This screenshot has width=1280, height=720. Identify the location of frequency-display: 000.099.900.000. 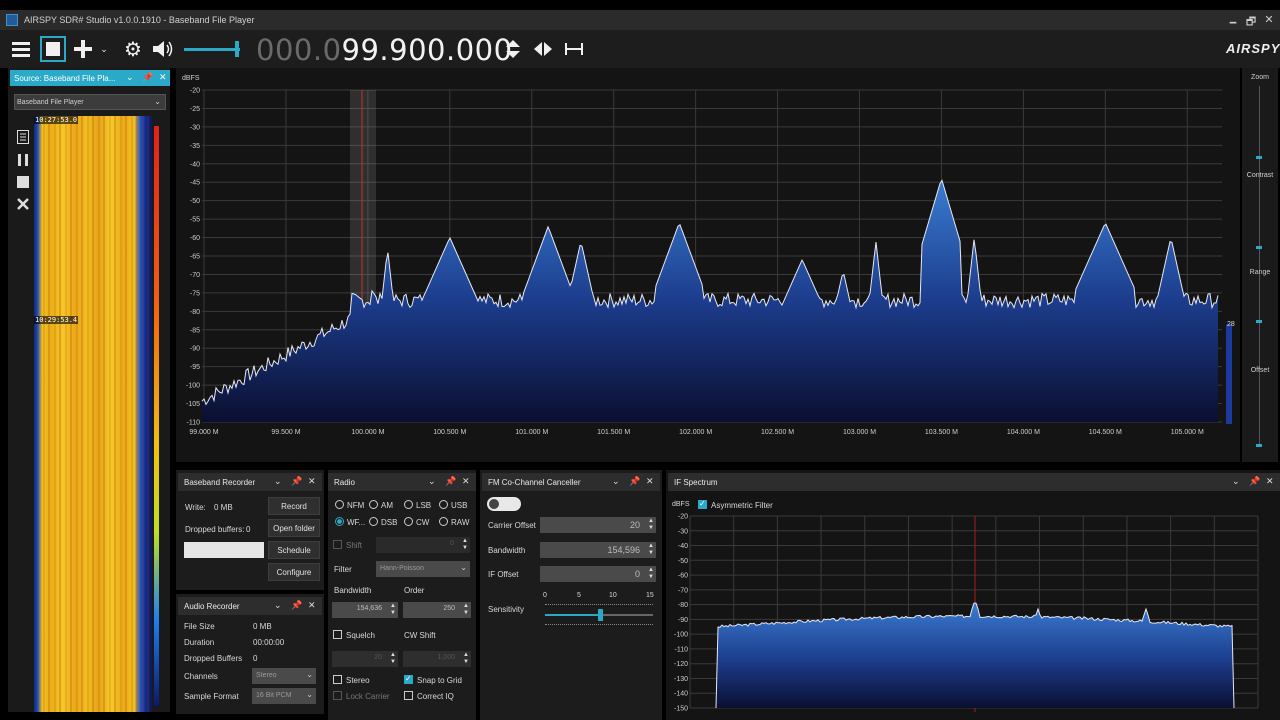
(384, 50).